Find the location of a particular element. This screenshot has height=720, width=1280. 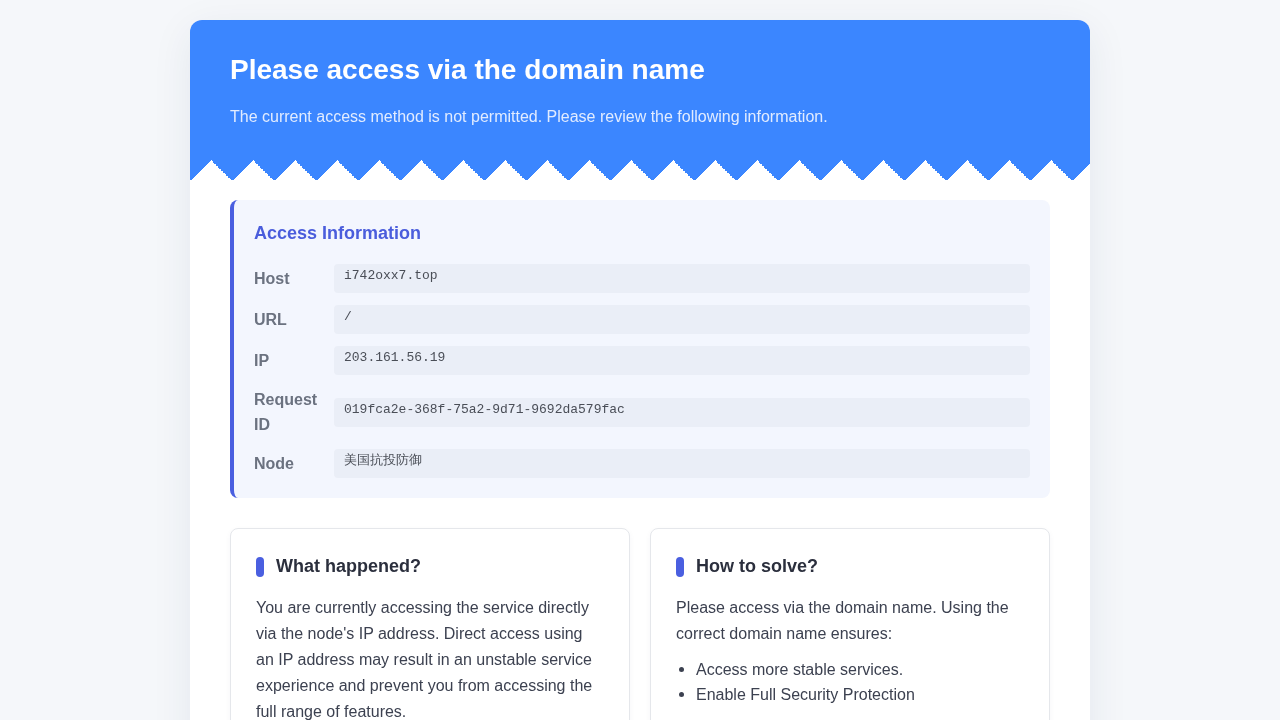

page-title: Please access via the domain name is located at coordinates (468, 70).